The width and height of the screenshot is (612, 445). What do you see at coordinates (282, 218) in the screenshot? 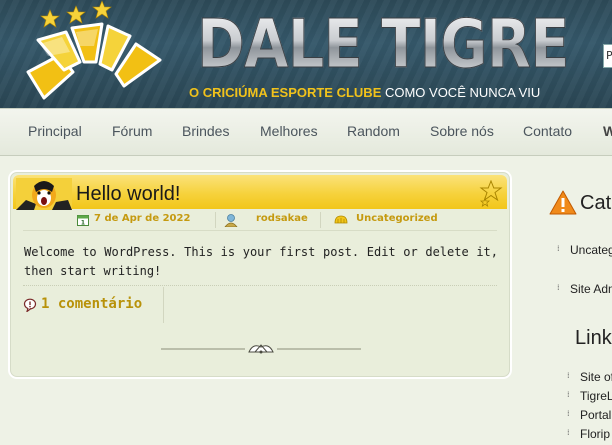
I see `post-author: rodsakae` at bounding box center [282, 218].